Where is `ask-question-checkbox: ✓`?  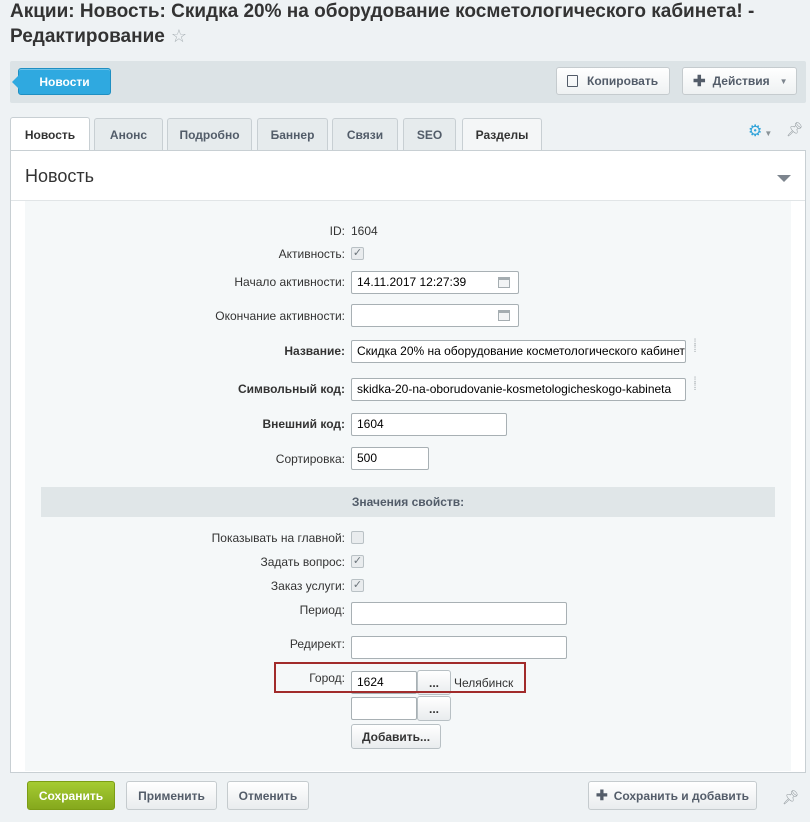
ask-question-checkbox: ✓ is located at coordinates (357, 561).